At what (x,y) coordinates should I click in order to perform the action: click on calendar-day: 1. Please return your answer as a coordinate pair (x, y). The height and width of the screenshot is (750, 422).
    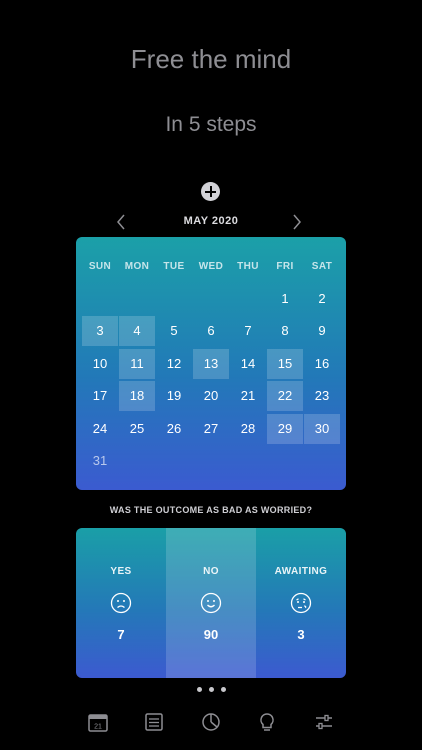
    Looking at the image, I should click on (285, 299).